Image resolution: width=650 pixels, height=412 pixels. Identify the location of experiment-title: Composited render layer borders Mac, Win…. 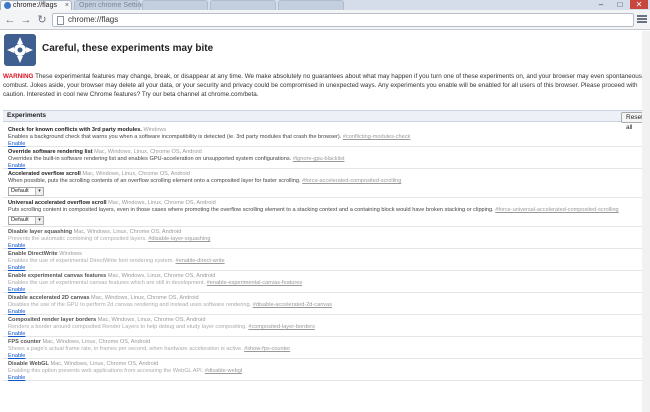
(106, 320).